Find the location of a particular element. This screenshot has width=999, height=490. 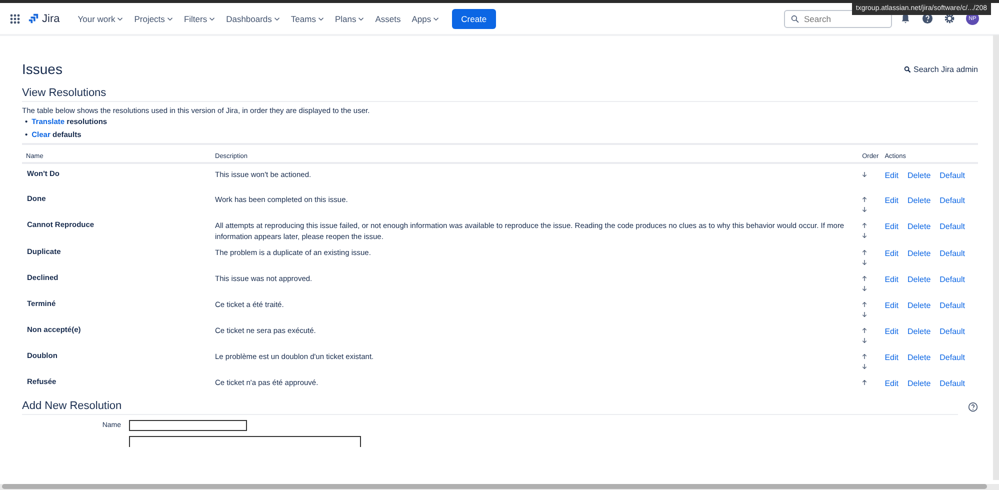

page-title: Issues is located at coordinates (42, 69).